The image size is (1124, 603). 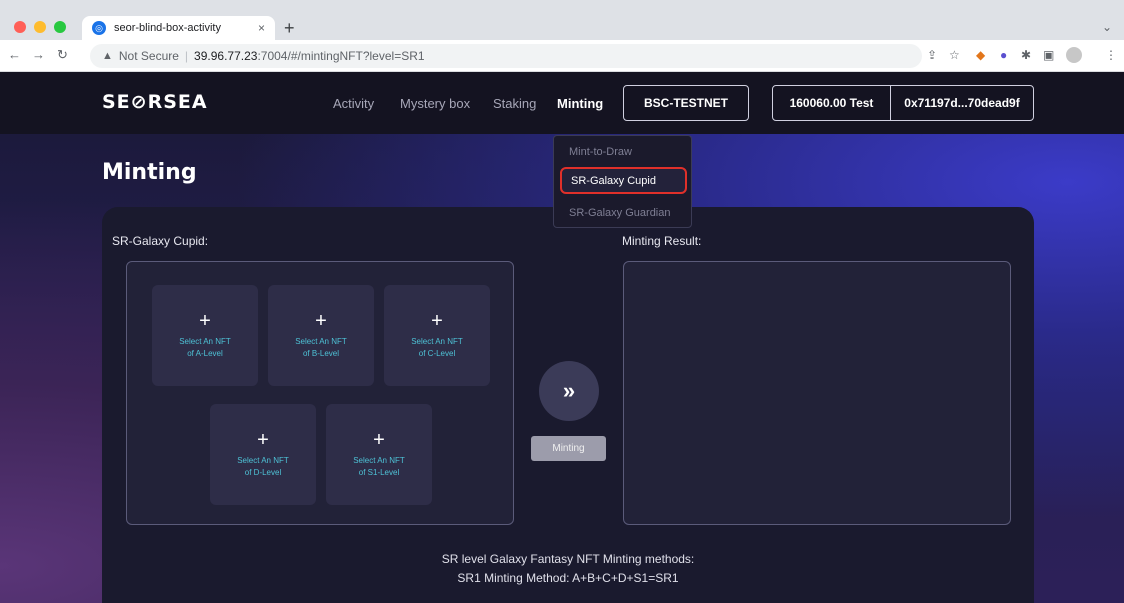 What do you see at coordinates (623, 212) in the screenshot?
I see `dropdown-item-sr-galaxy-guardian: SR-Galaxy Guardian` at bounding box center [623, 212].